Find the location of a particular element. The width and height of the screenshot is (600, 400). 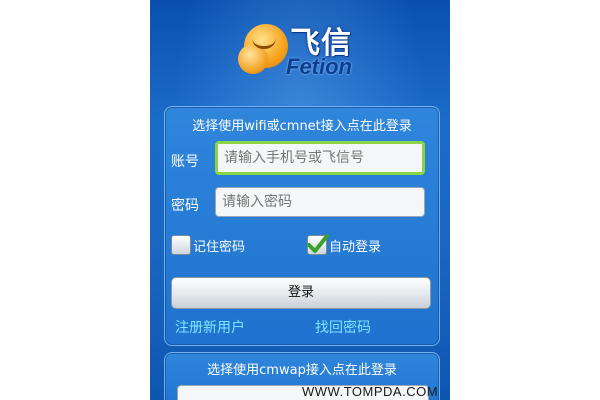

account-label: 账号 is located at coordinates (185, 162).